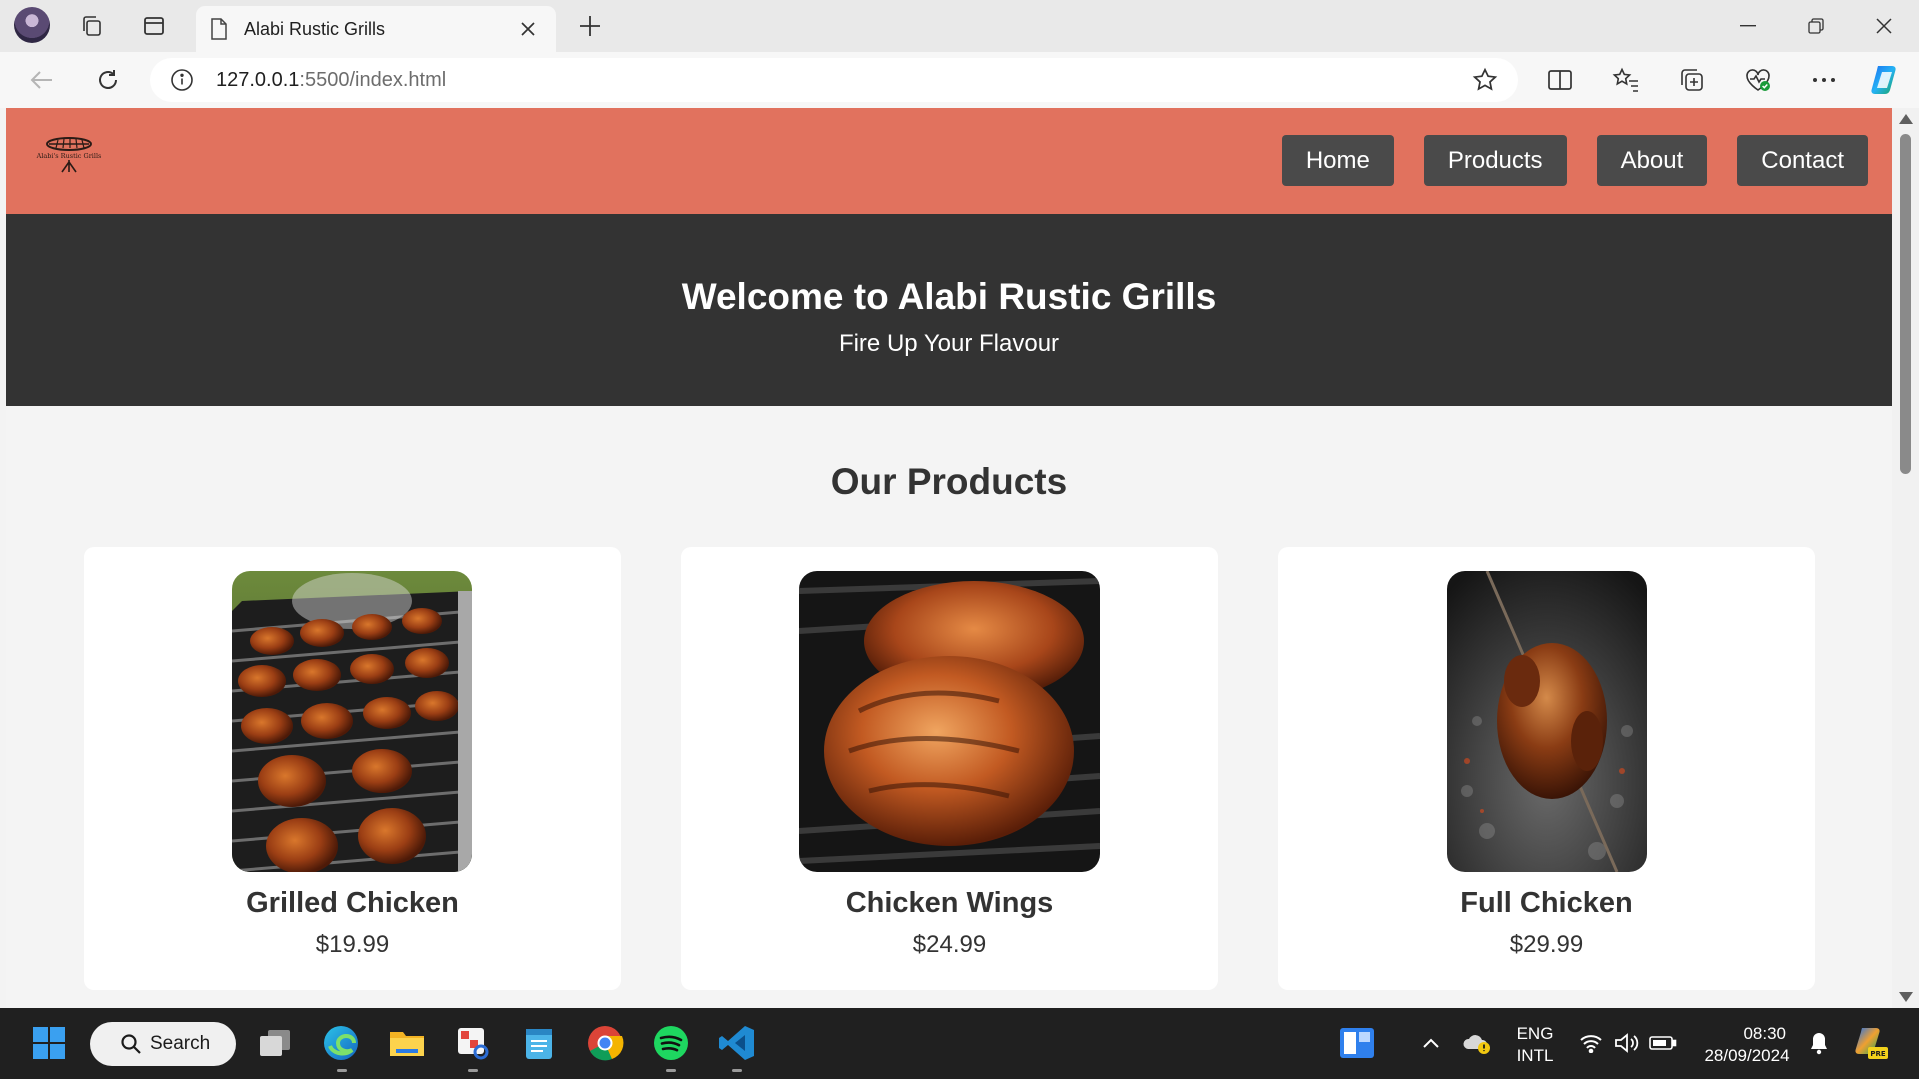 This screenshot has width=1919, height=1079. I want to click on search-label: Search, so click(180, 1043).